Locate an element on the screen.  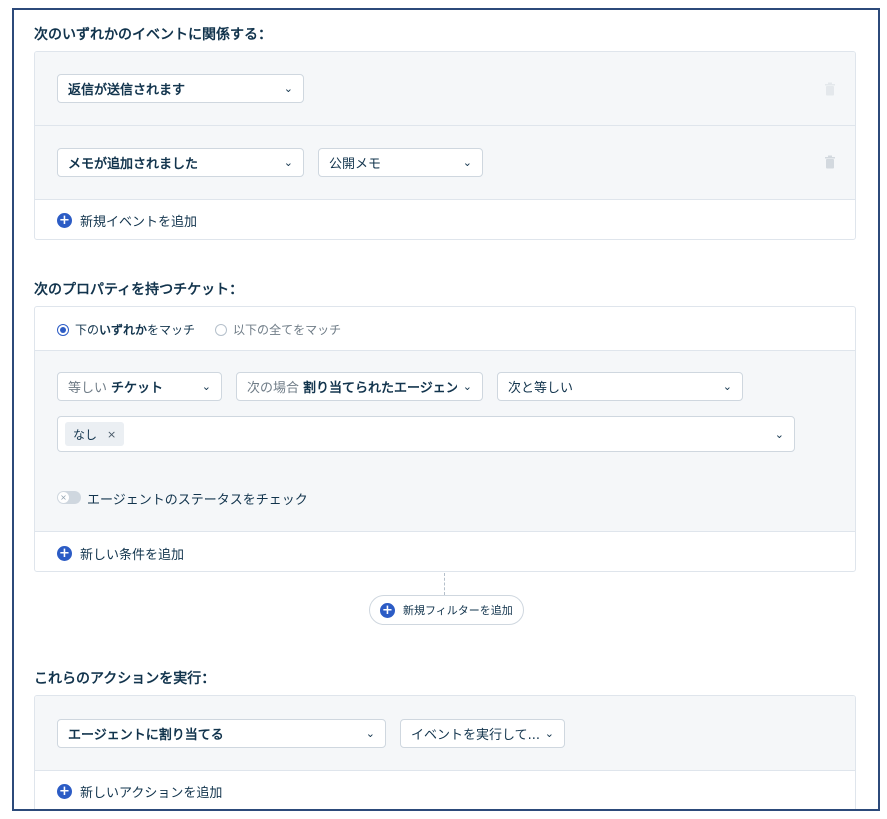
agent-status-toggle: × is located at coordinates (69, 497).